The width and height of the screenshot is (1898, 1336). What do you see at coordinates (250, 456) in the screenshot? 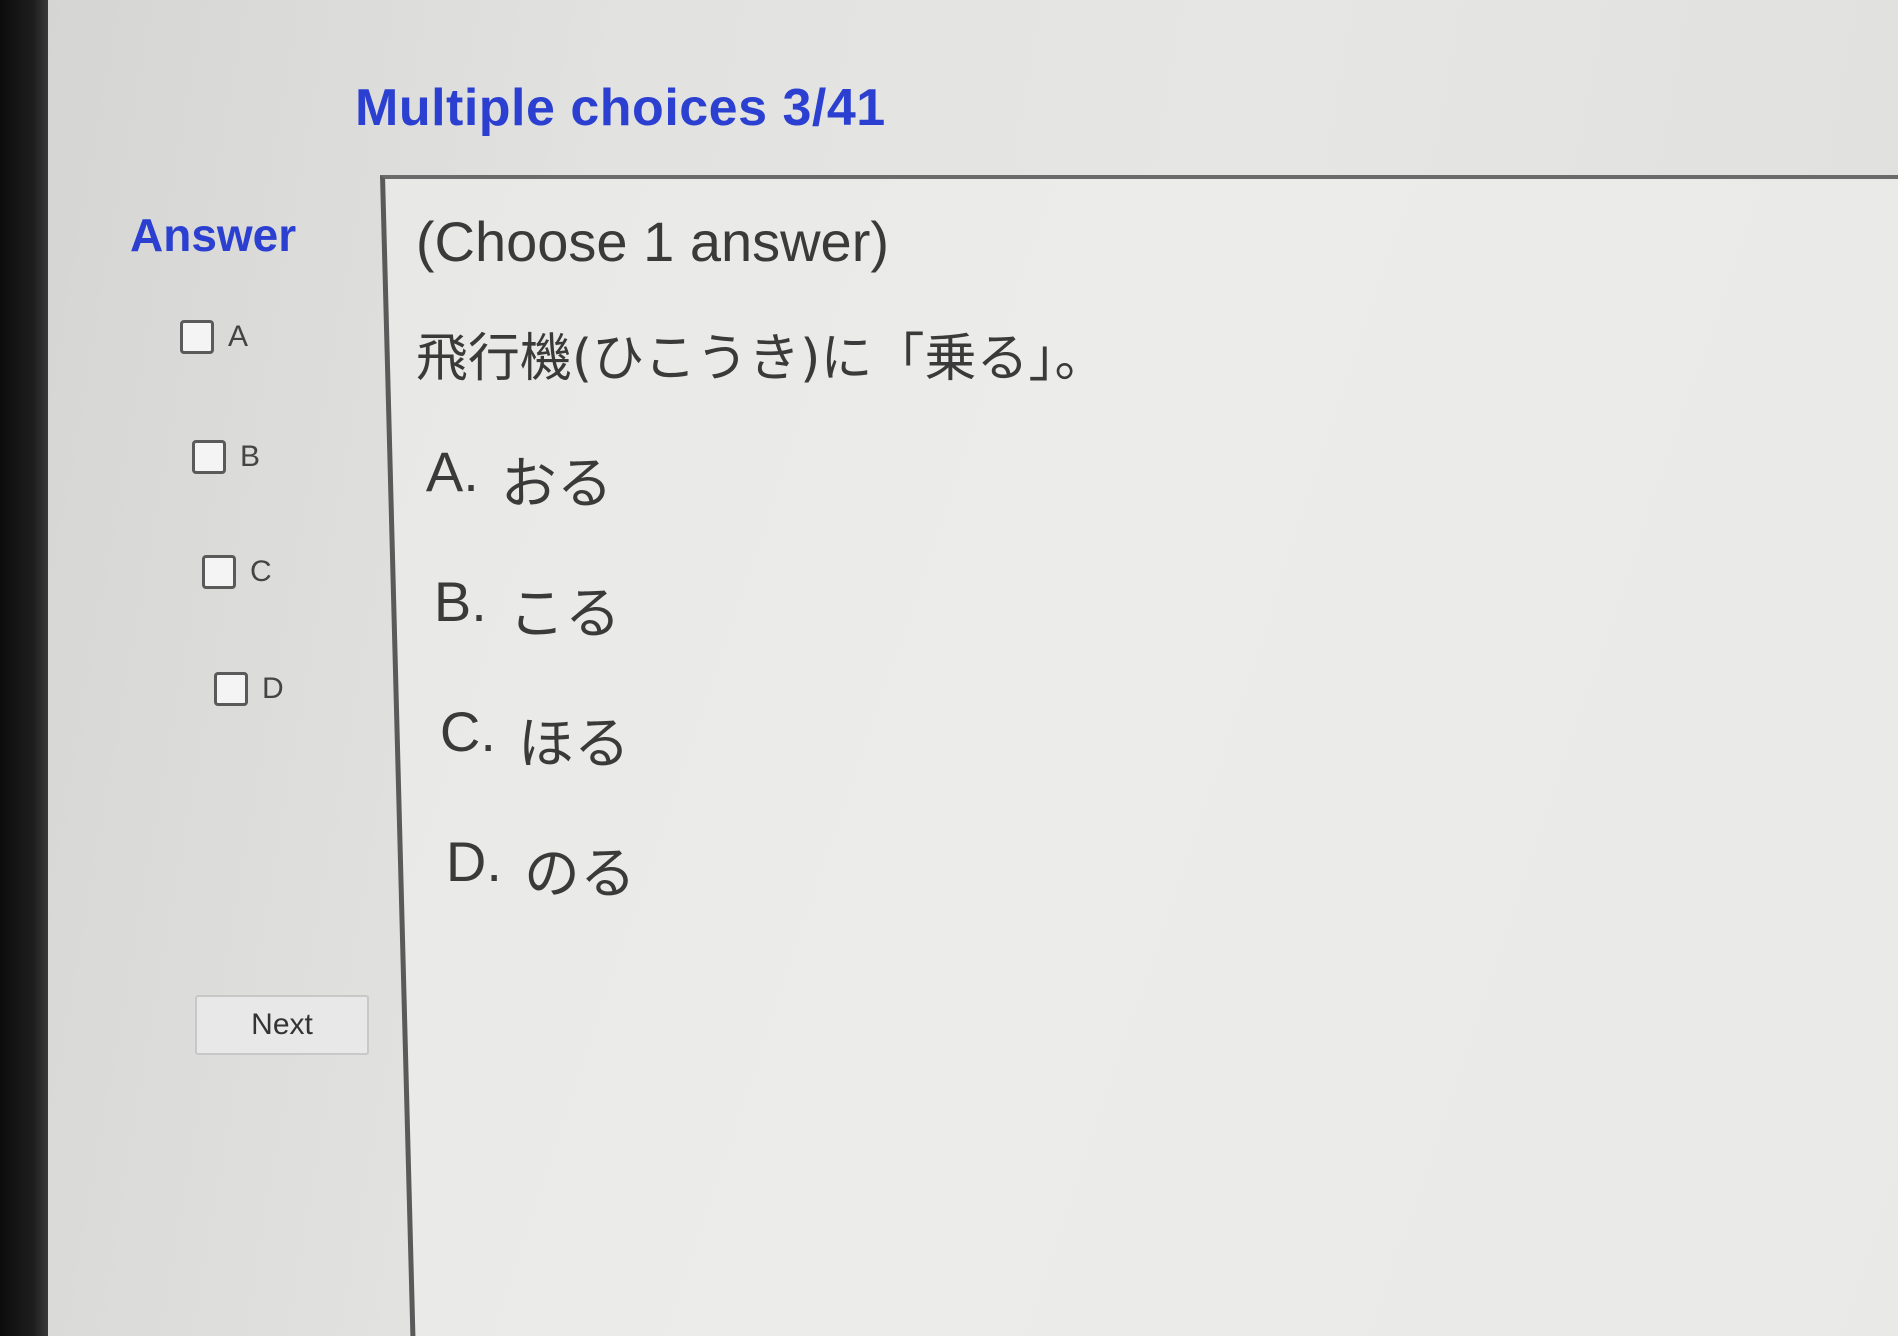
I see `choice-letter-b: B` at bounding box center [250, 456].